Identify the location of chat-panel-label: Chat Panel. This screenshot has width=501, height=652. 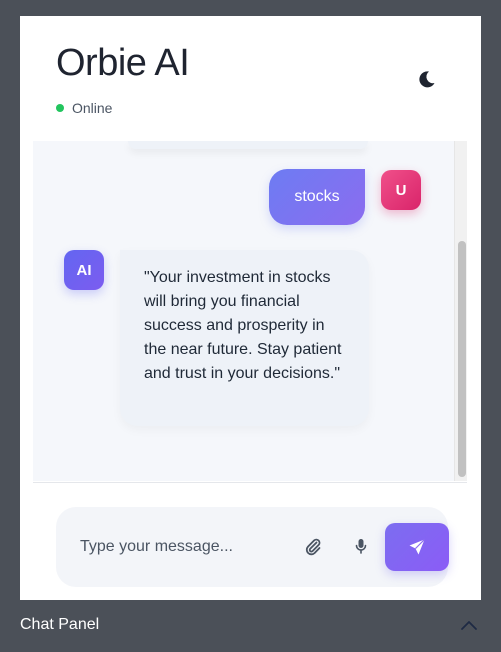
(60, 624).